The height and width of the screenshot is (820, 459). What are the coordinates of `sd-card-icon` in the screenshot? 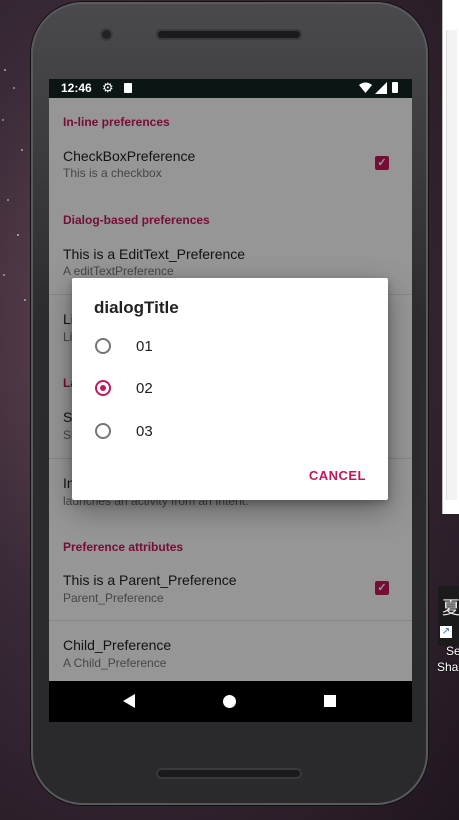 It's located at (128, 88).